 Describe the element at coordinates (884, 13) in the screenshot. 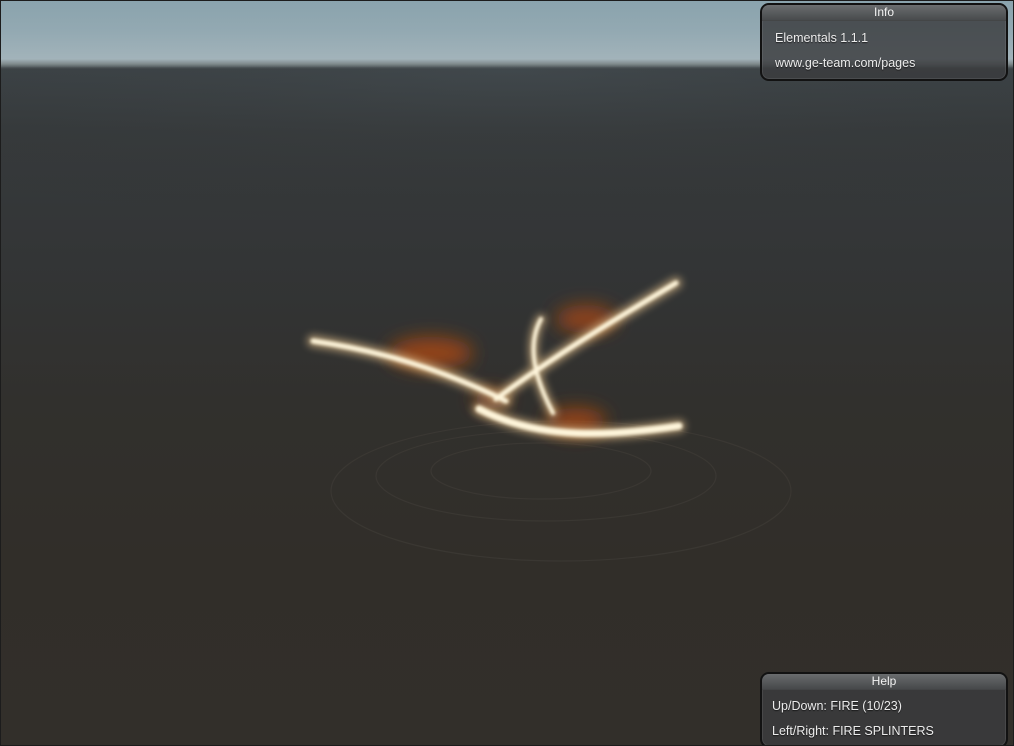

I see `info-panel-title: Info` at that location.